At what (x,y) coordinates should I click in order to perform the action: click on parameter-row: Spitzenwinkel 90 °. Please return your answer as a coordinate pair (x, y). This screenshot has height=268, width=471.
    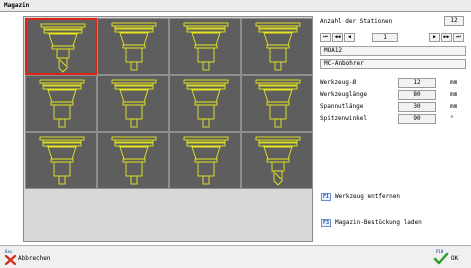
    Looking at the image, I should click on (393, 119).